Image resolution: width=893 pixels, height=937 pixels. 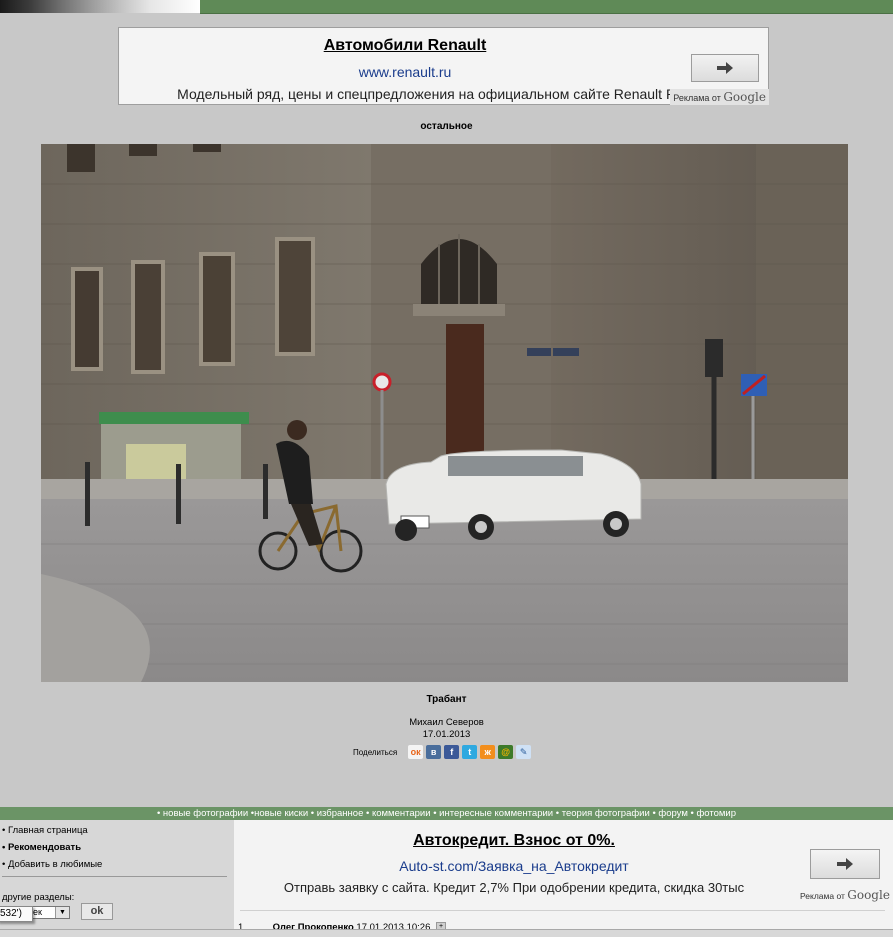 I want to click on bottom-ad-attribution-brand: Google, so click(x=868, y=895).